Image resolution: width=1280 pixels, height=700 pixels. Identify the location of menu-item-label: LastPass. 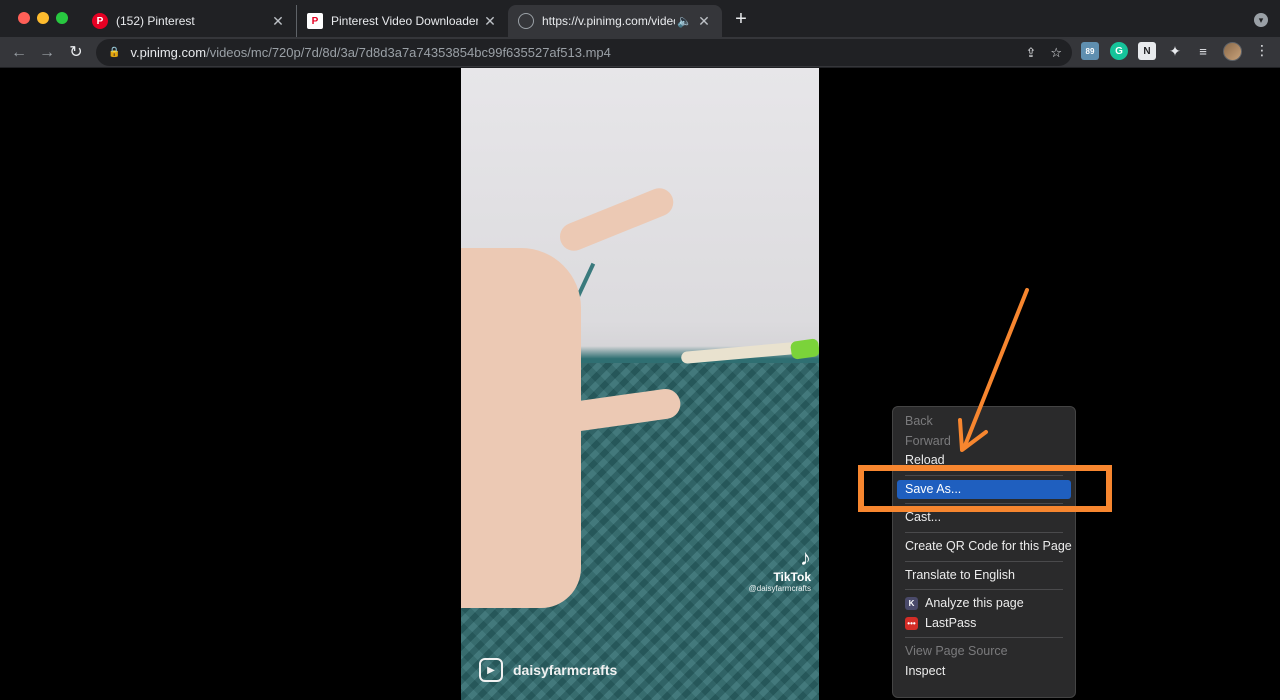
(951, 622).